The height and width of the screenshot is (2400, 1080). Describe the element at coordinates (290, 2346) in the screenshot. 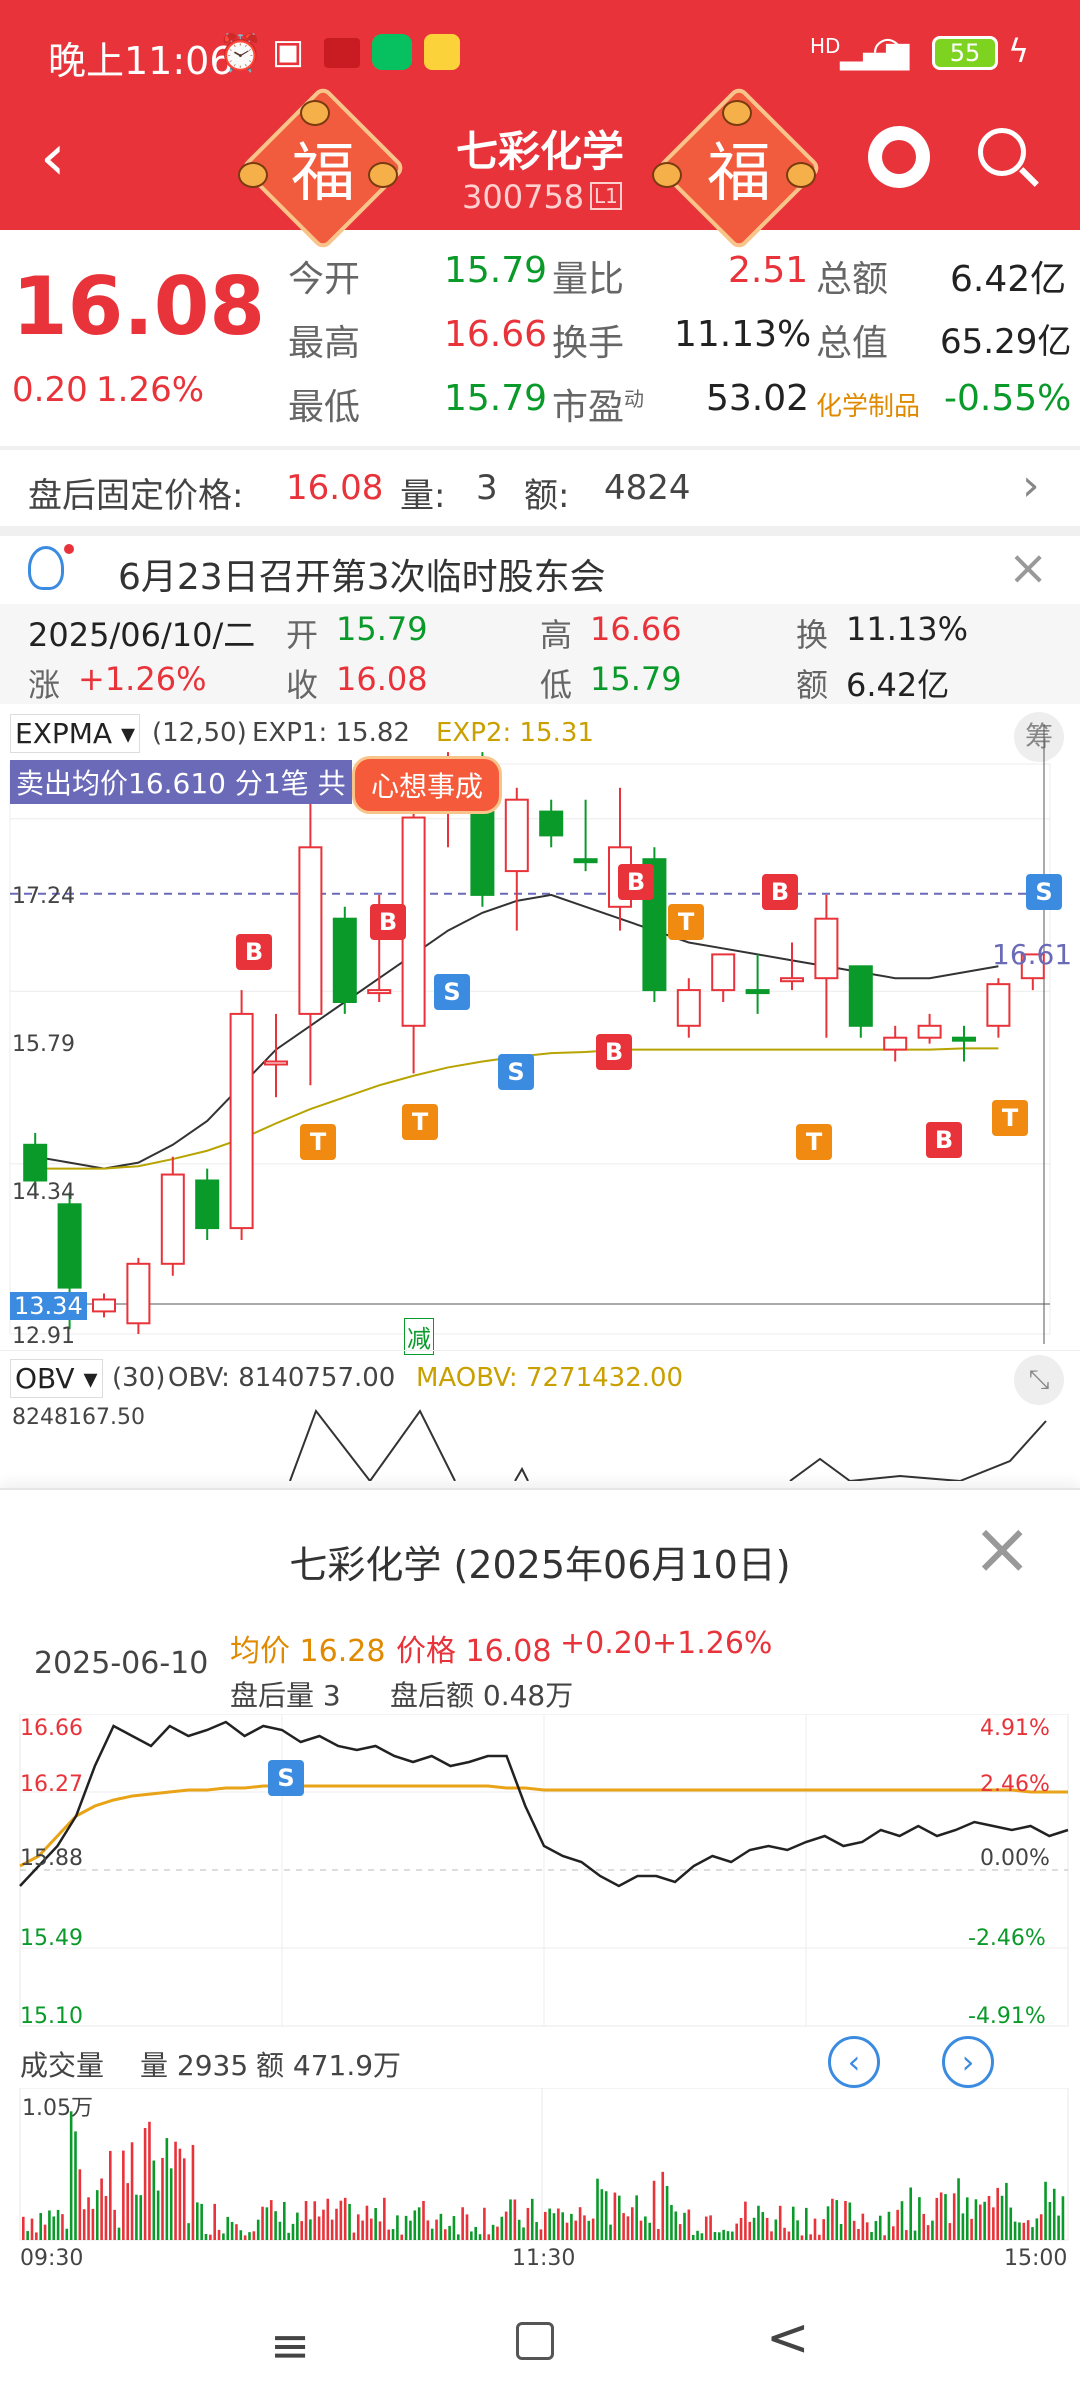

I see `menu-nav-button: ≡` at that location.